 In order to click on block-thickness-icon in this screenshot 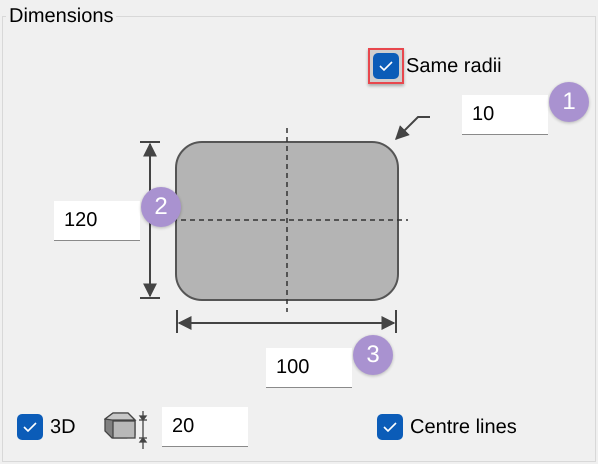, I will do `click(126, 430)`.